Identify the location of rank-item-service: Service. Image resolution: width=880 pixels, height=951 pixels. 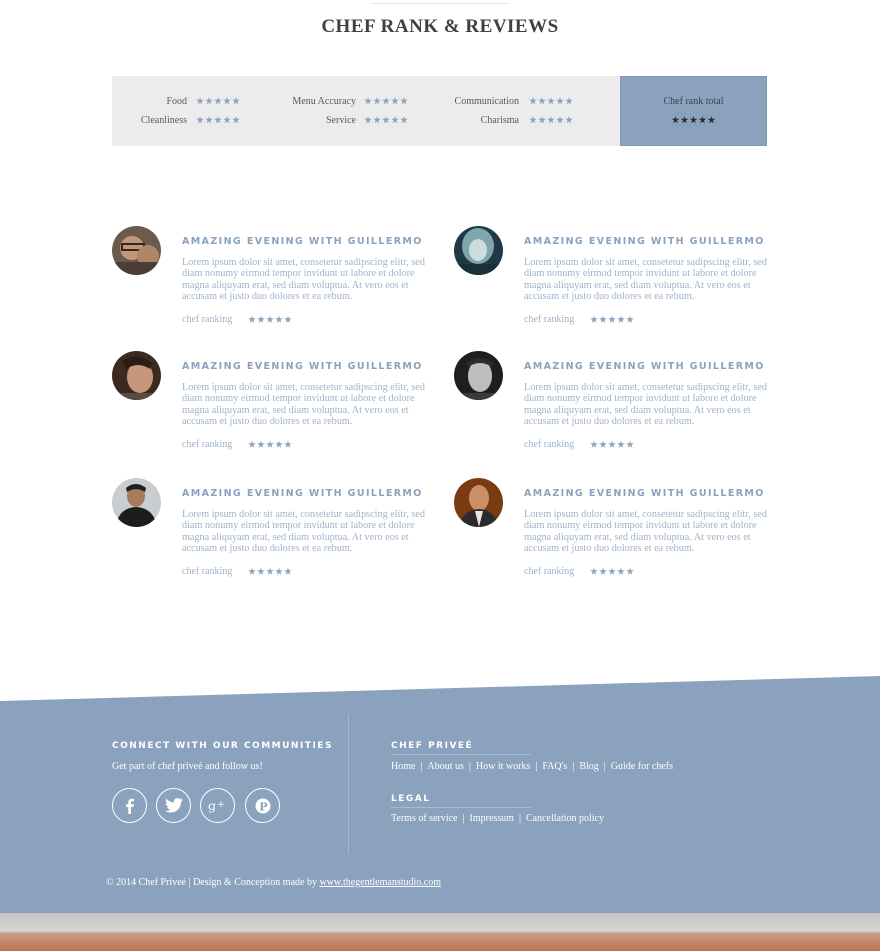
(344, 120).